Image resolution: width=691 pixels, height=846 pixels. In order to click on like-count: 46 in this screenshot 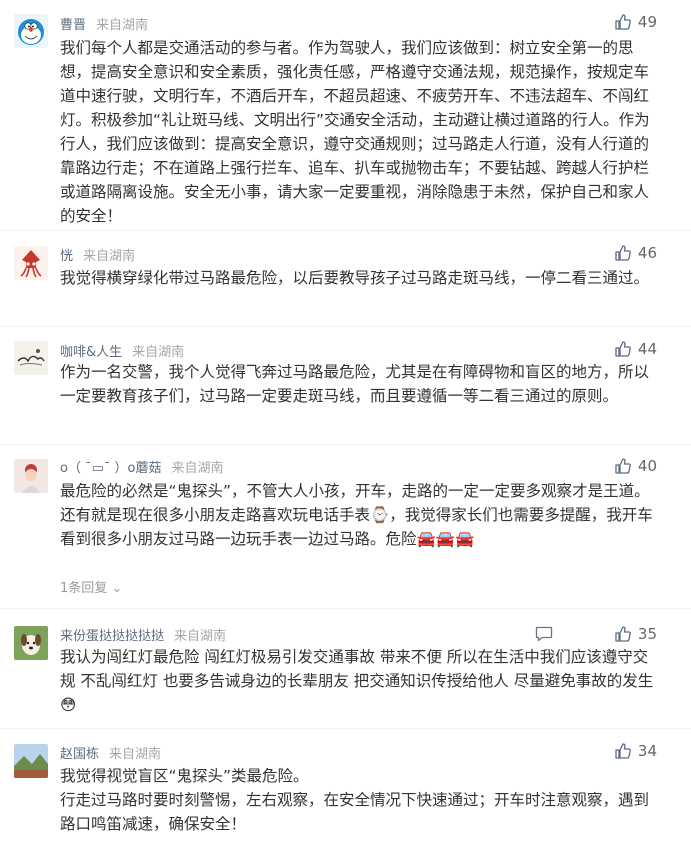, I will do `click(647, 253)`.